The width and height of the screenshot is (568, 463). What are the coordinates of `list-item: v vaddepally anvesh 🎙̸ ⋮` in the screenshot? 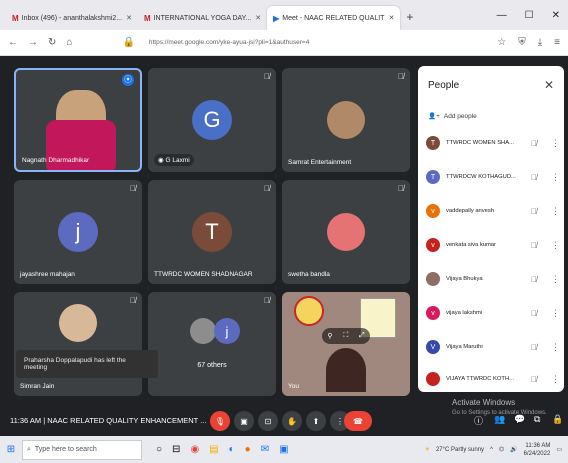 It's located at (493, 211).